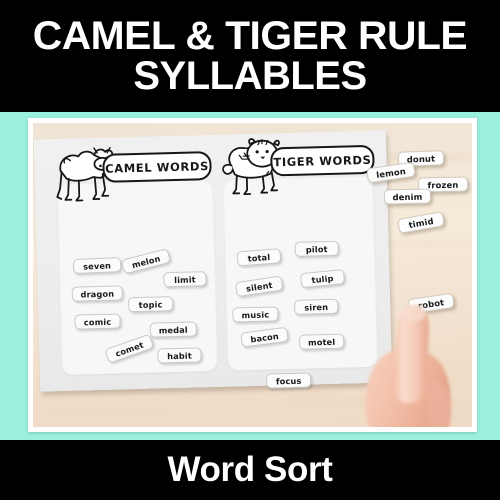 This screenshot has height=500, width=500. I want to click on bottom-subtitle-banner: Word Sort, so click(250, 470).